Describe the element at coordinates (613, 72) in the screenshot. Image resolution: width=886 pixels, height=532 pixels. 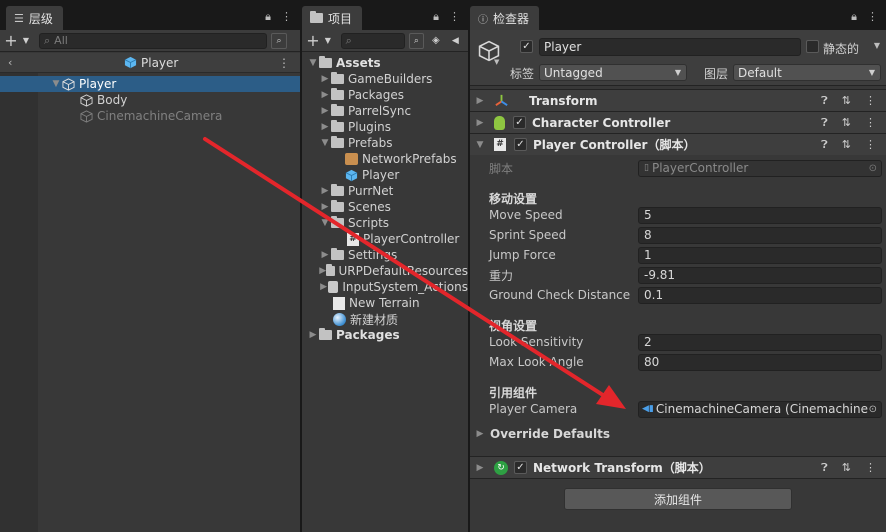
I see `tag-dropdown: Untagged ▼` at that location.